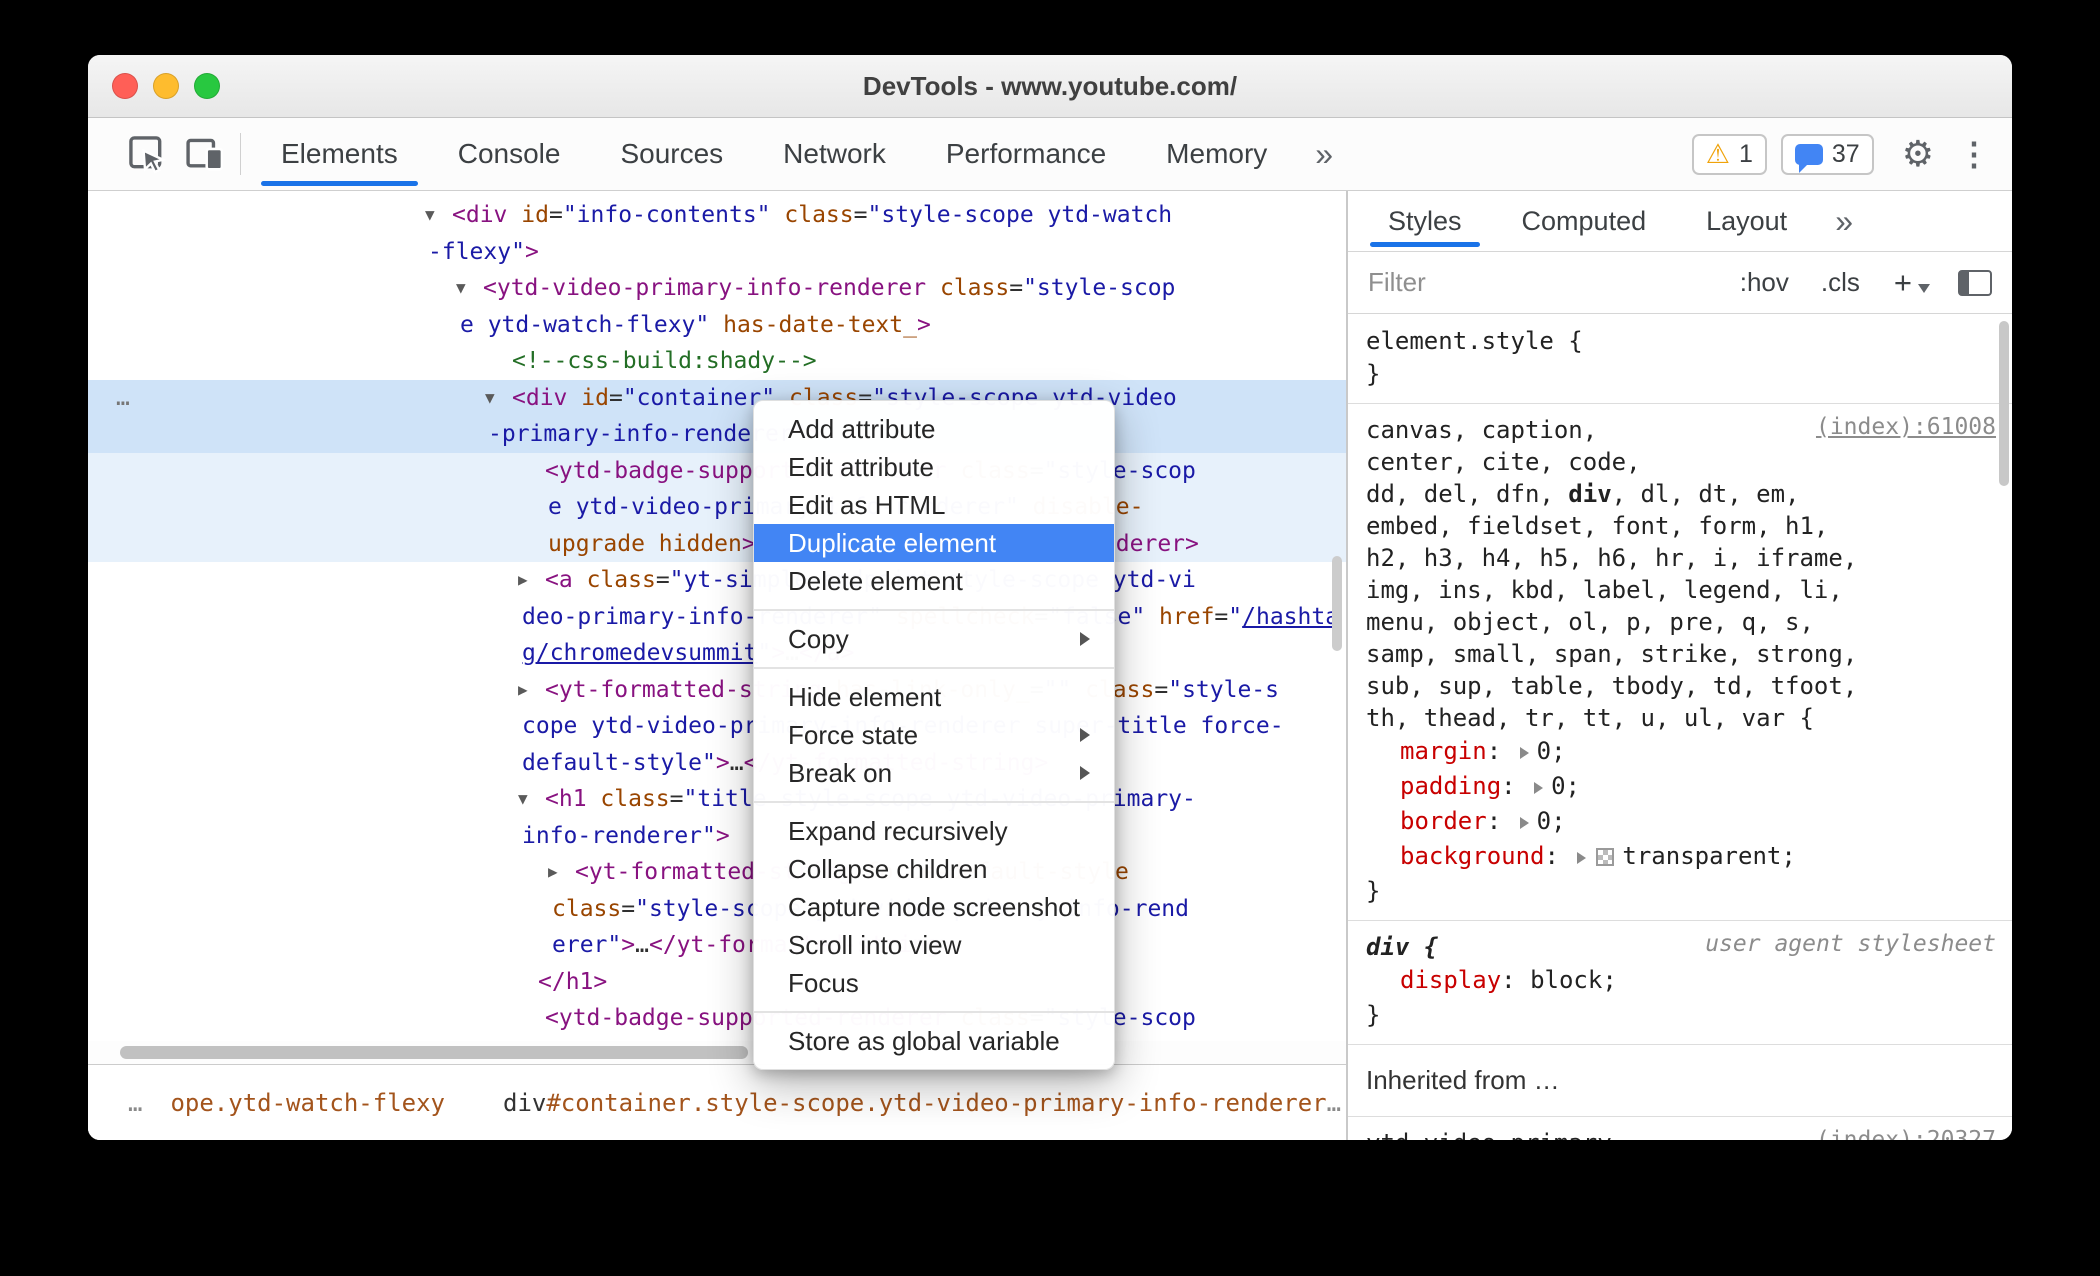 The image size is (2100, 1276). I want to click on menu-item-focus: Focus, so click(934, 983).